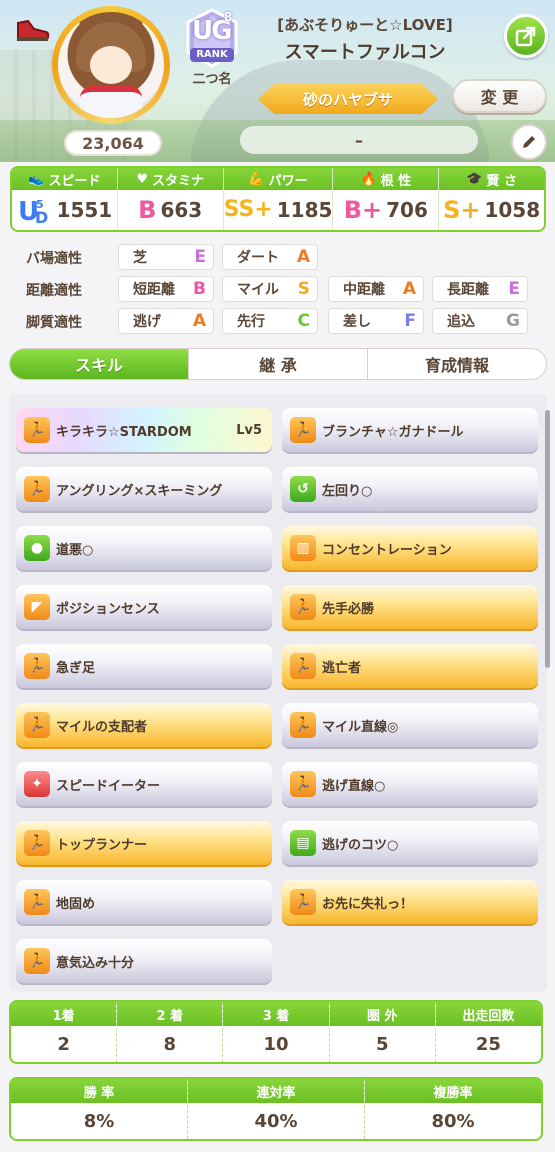 This screenshot has height=1152, width=555. I want to click on result-label: 1着, so click(64, 1014).